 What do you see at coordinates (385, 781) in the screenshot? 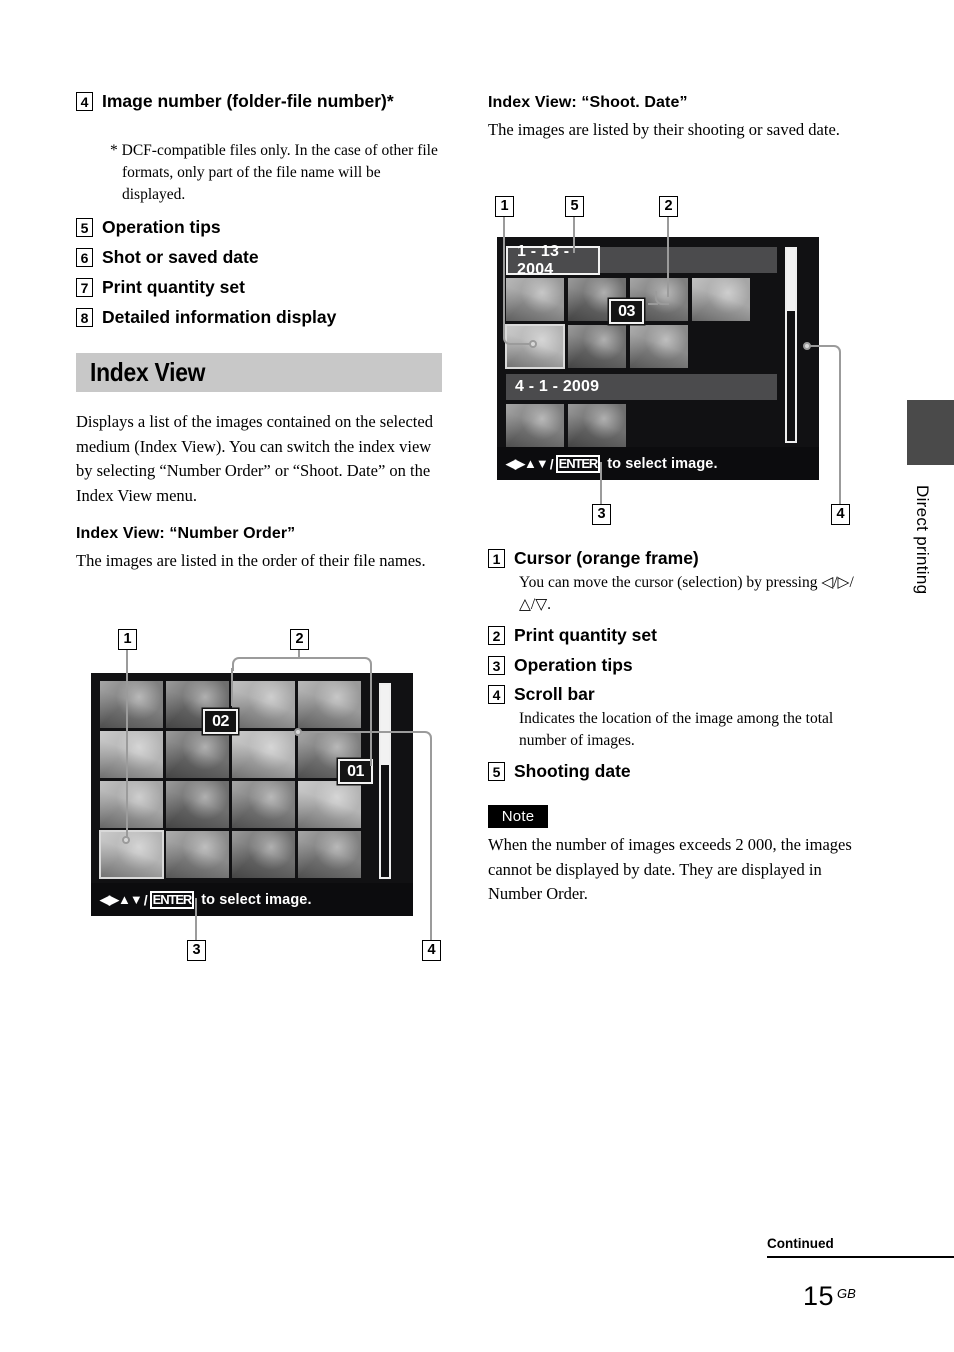
I see `figure1-scroll-bar` at bounding box center [385, 781].